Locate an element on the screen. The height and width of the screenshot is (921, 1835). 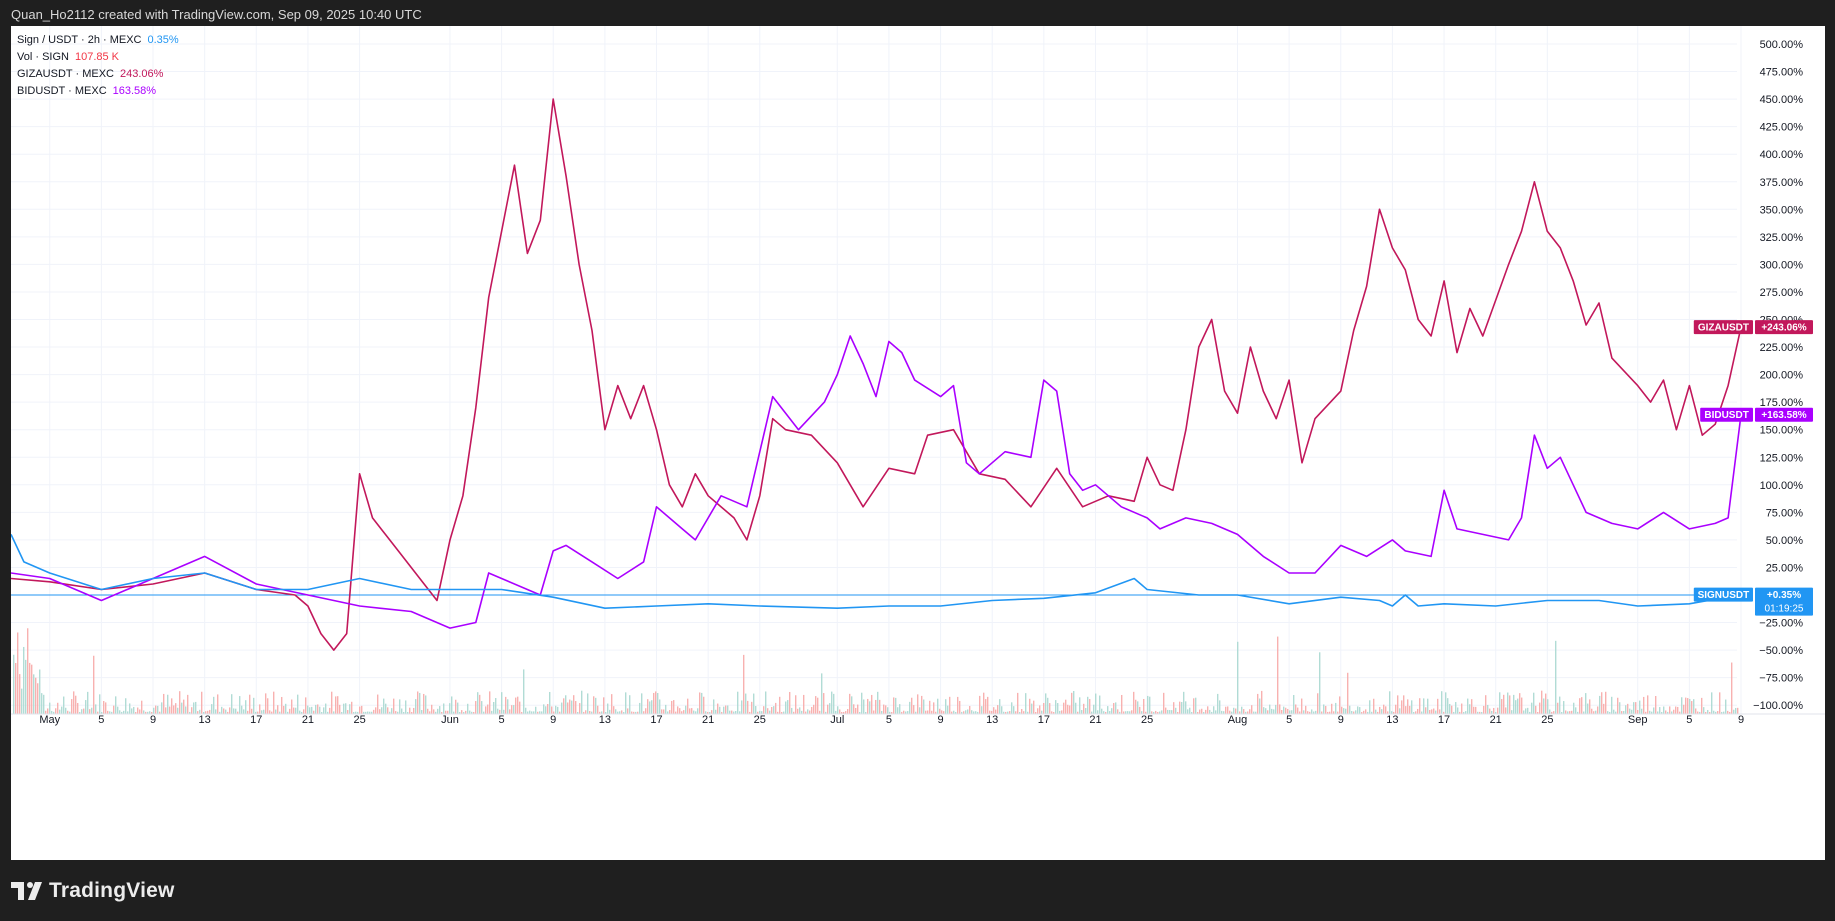
y-tick-label: 475.00% is located at coordinates (1782, 73).